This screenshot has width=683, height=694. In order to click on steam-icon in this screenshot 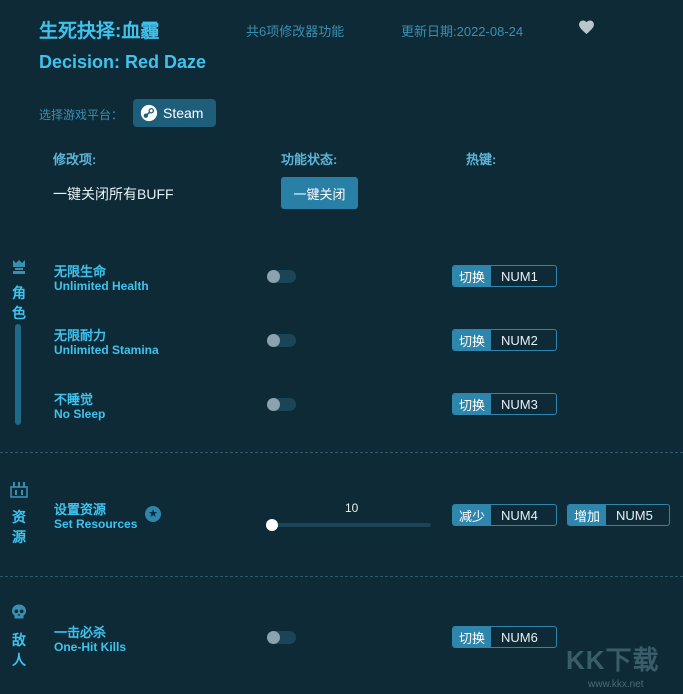, I will do `click(149, 113)`.